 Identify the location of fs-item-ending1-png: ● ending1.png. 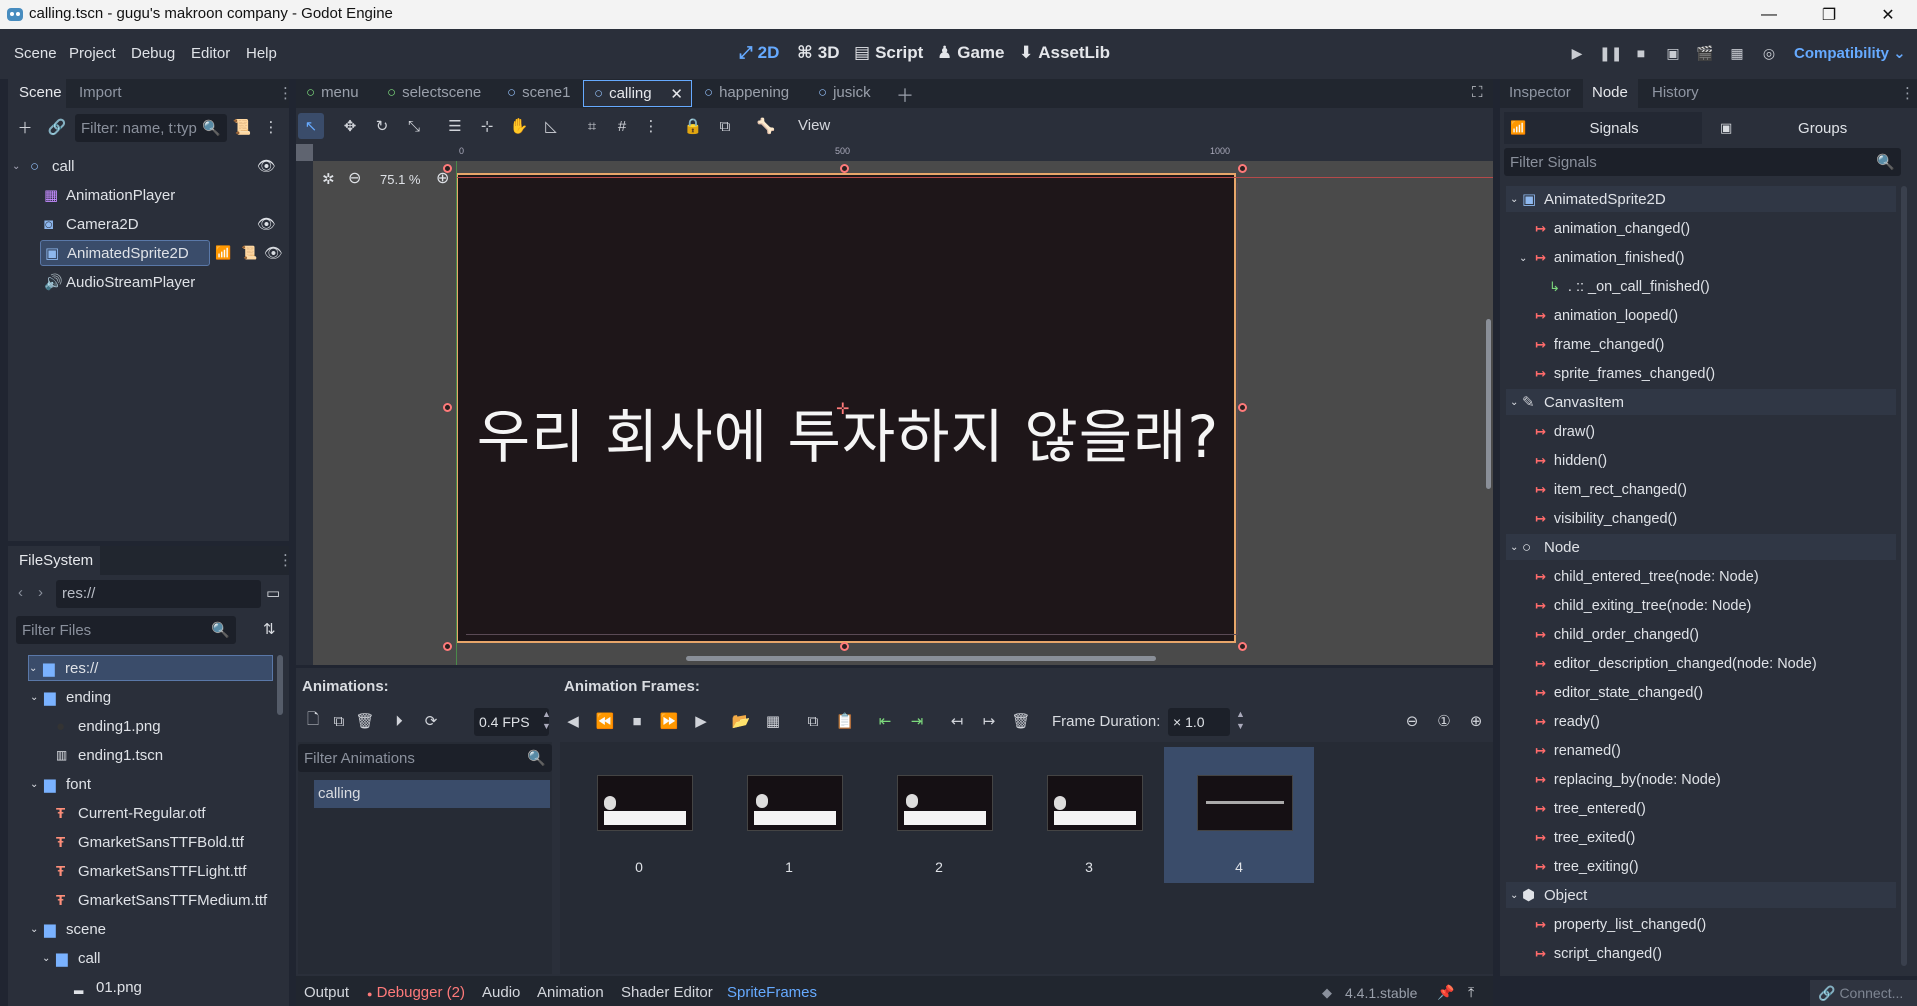
(108, 726).